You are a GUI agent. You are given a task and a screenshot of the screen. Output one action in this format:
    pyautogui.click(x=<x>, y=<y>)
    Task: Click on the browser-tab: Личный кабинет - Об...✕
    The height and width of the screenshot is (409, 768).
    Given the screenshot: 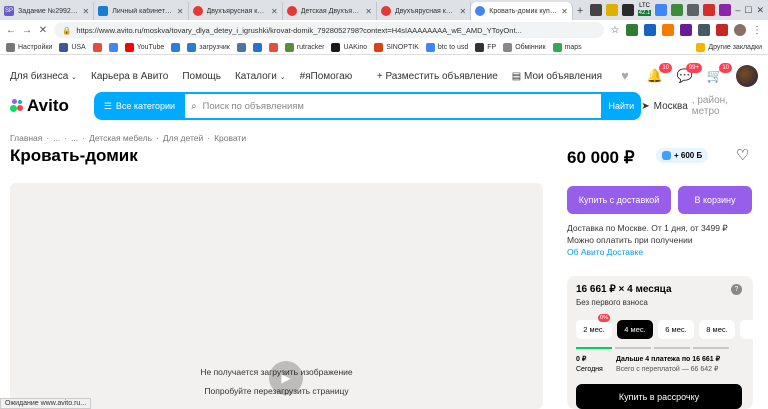 What is the action you would take?
    pyautogui.click(x=141, y=11)
    